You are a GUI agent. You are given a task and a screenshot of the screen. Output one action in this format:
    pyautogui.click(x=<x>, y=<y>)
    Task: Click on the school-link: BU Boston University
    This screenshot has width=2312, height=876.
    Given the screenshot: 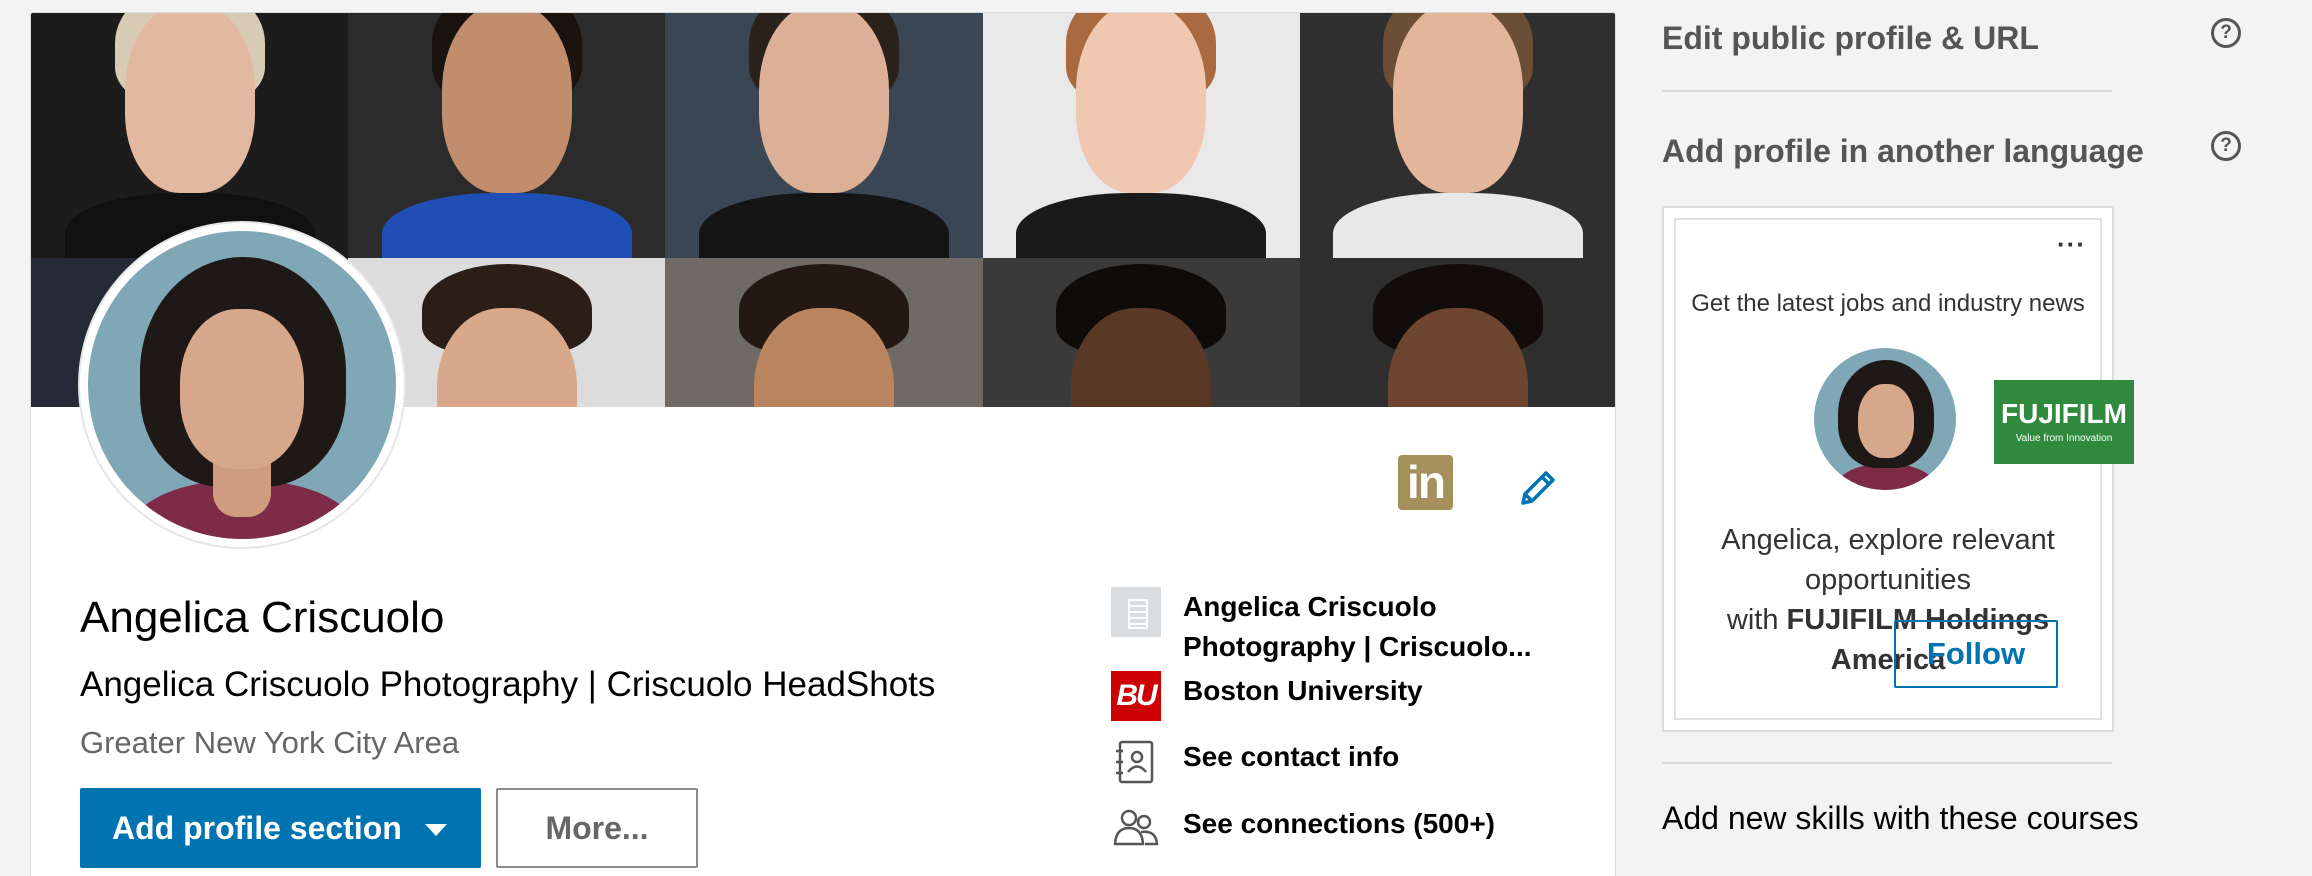 What is the action you would take?
    pyautogui.click(x=1267, y=696)
    